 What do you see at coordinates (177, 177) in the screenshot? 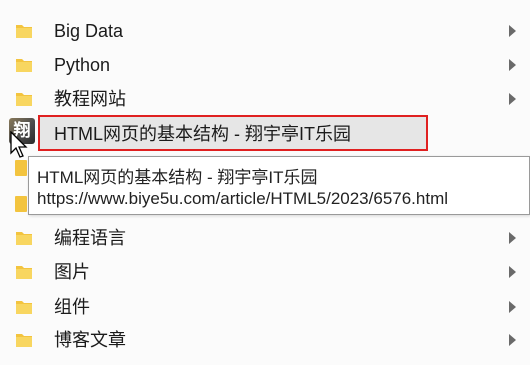
I see `tooltip-title: HTML网页的基本结构 - 翔宇亭IT乐园` at bounding box center [177, 177].